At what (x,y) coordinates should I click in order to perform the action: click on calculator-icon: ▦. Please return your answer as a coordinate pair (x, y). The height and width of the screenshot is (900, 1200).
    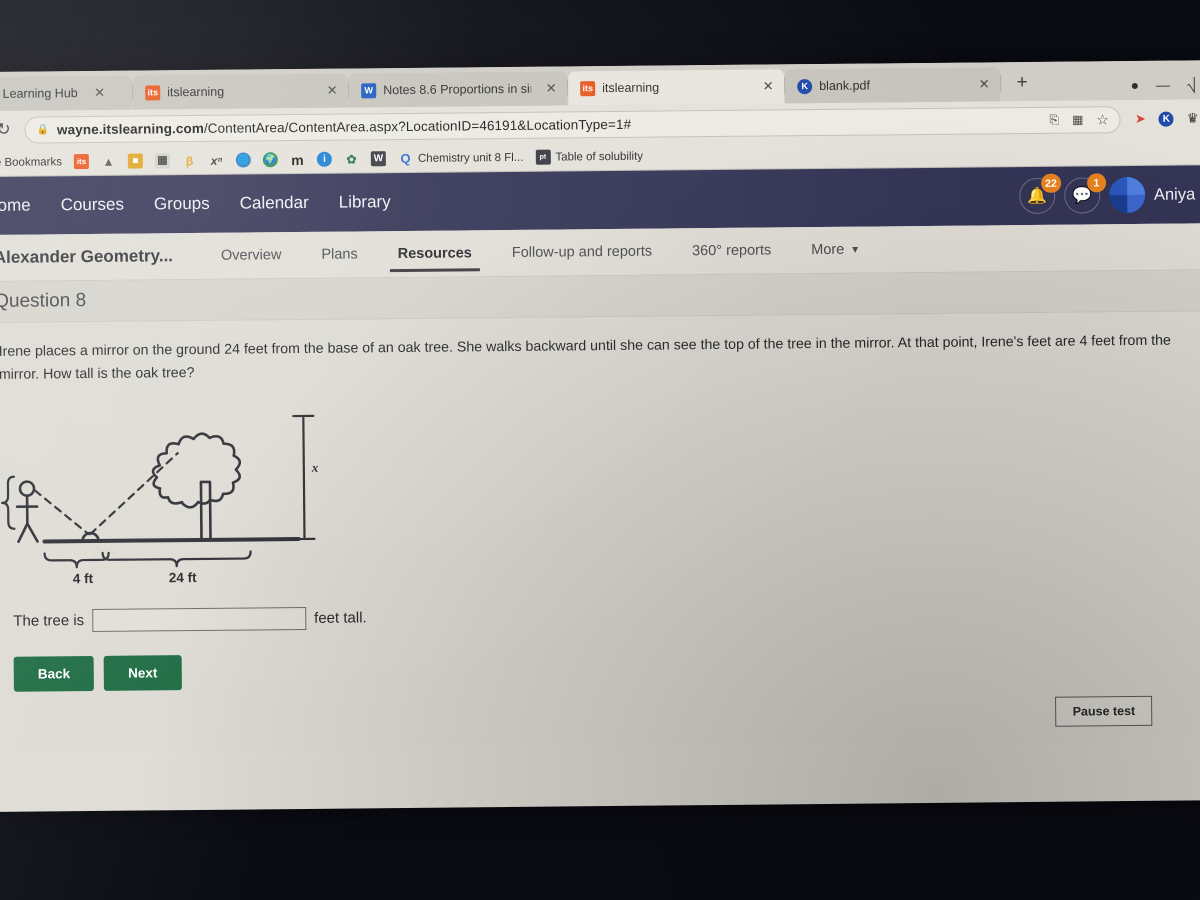
    Looking at the image, I should click on (162, 161).